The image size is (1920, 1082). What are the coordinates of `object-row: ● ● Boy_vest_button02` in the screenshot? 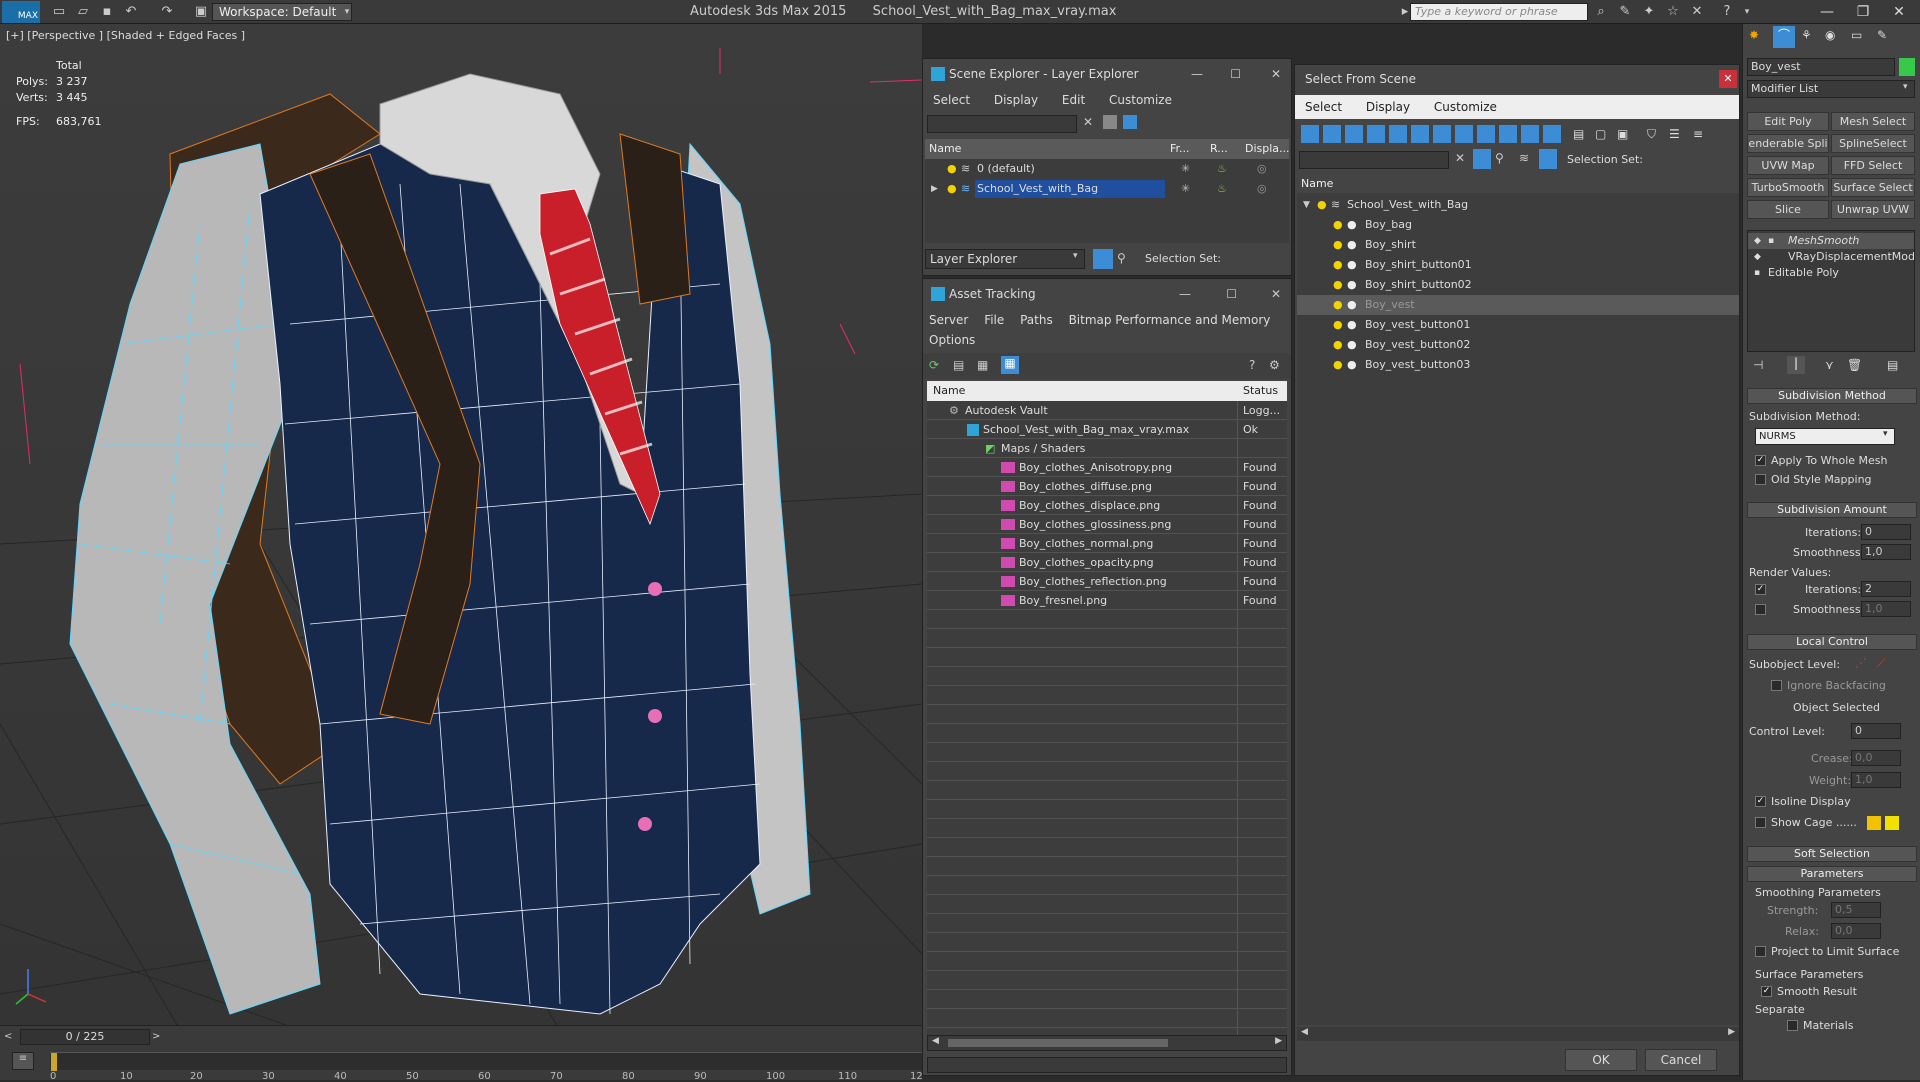 It's located at (1518, 345).